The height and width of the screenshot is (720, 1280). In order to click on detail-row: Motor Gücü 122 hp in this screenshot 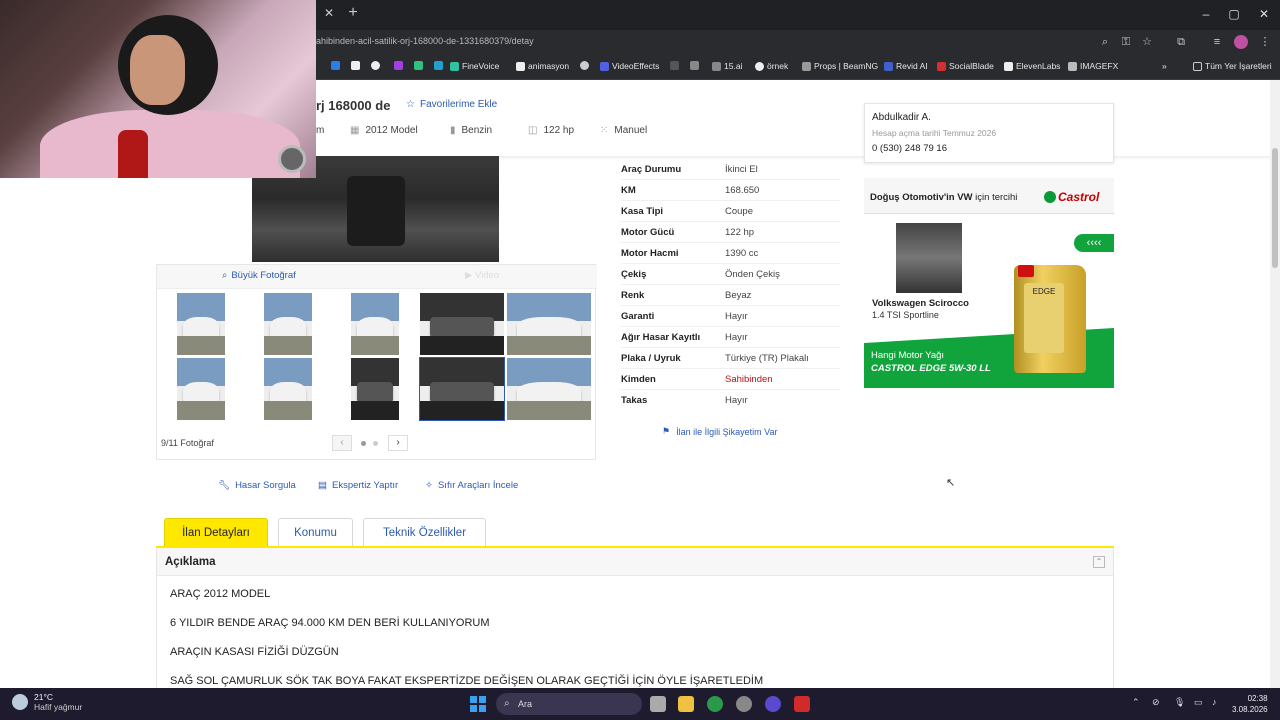, I will do `click(730, 232)`.